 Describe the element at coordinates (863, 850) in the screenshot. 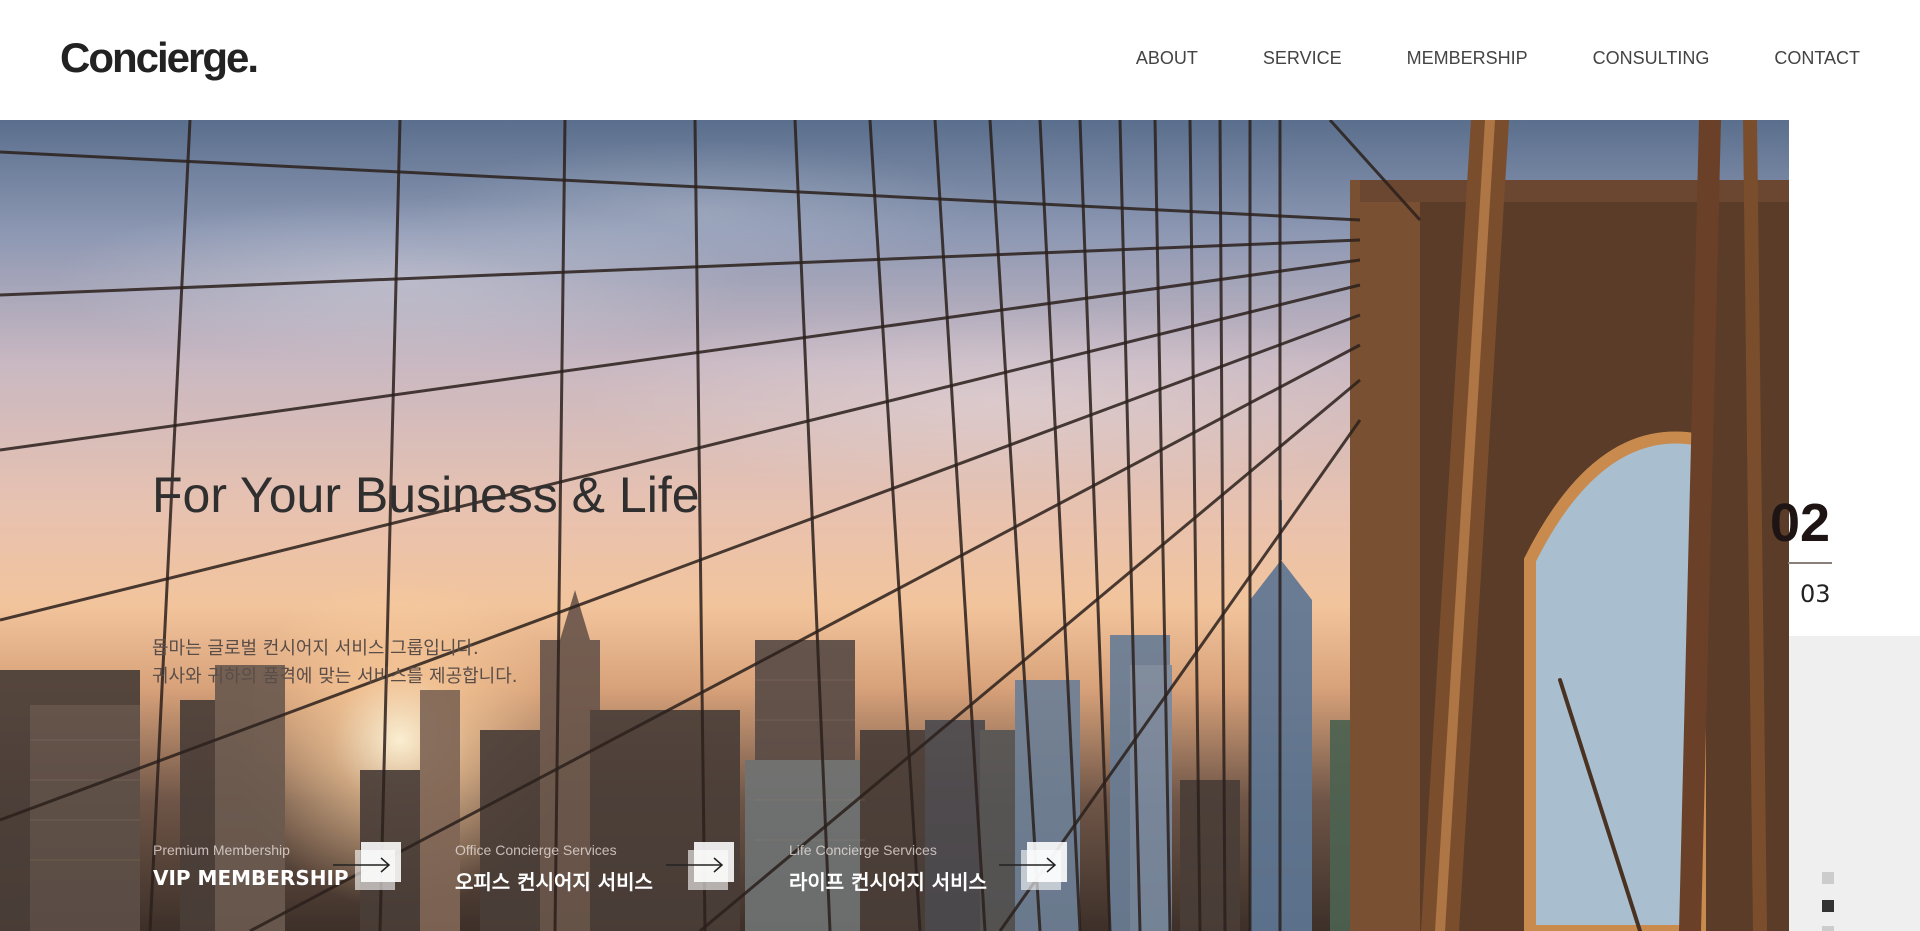

I see `service-sub-label: Life Concierge Services` at that location.